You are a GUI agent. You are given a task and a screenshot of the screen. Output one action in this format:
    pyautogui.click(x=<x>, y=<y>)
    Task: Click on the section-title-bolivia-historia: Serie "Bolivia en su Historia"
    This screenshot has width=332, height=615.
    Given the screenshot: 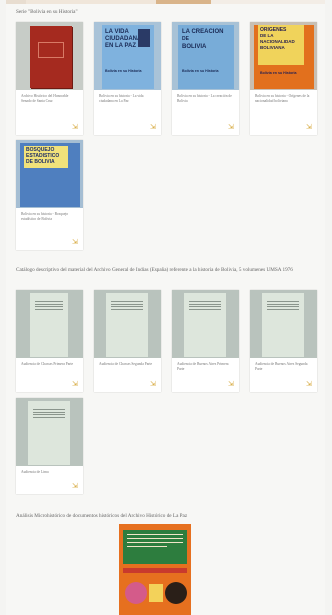 What is the action you would take?
    pyautogui.click(x=47, y=12)
    